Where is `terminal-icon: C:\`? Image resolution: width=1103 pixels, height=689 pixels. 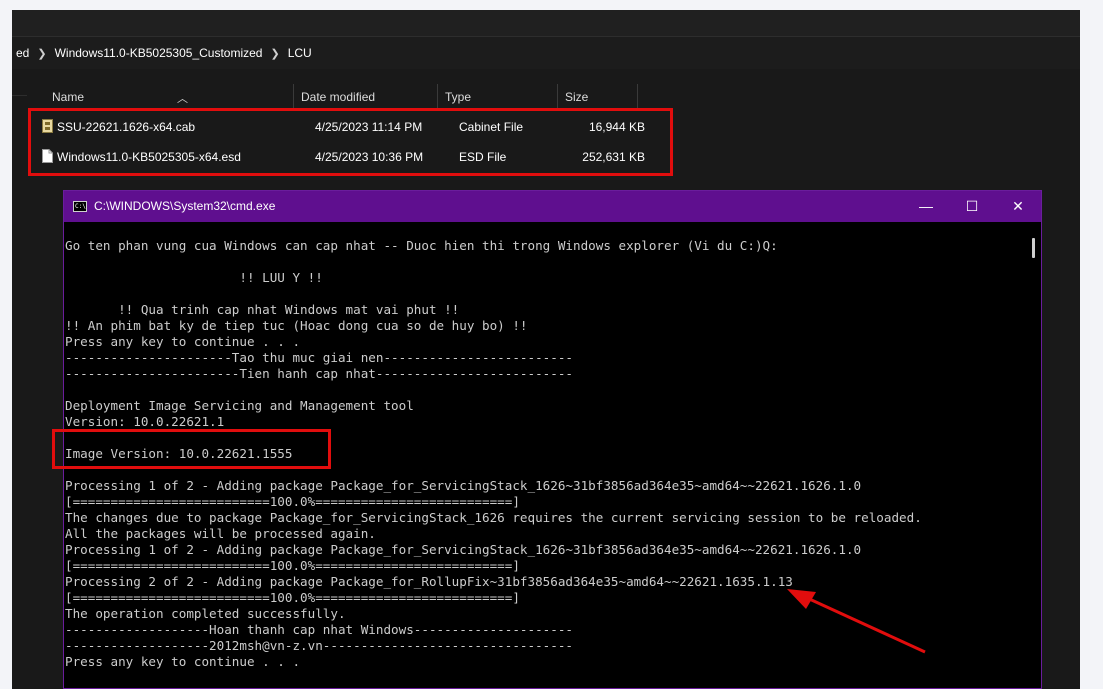 terminal-icon: C:\ is located at coordinates (80, 206).